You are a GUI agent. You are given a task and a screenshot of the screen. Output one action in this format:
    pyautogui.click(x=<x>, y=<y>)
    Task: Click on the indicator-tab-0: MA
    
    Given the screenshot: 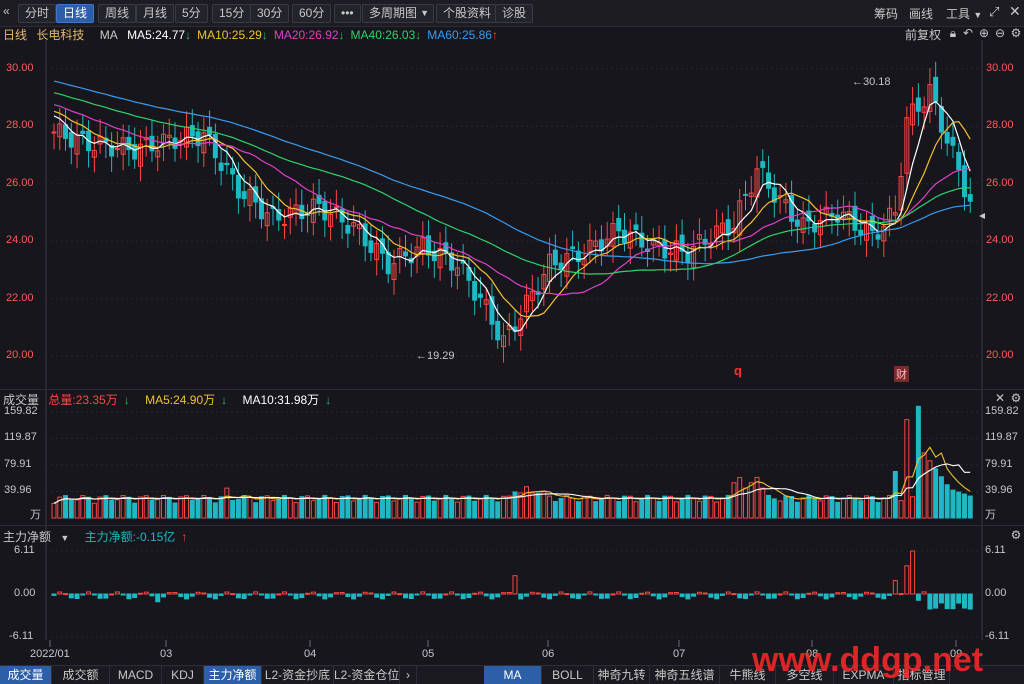 What is the action you would take?
    pyautogui.click(x=513, y=675)
    